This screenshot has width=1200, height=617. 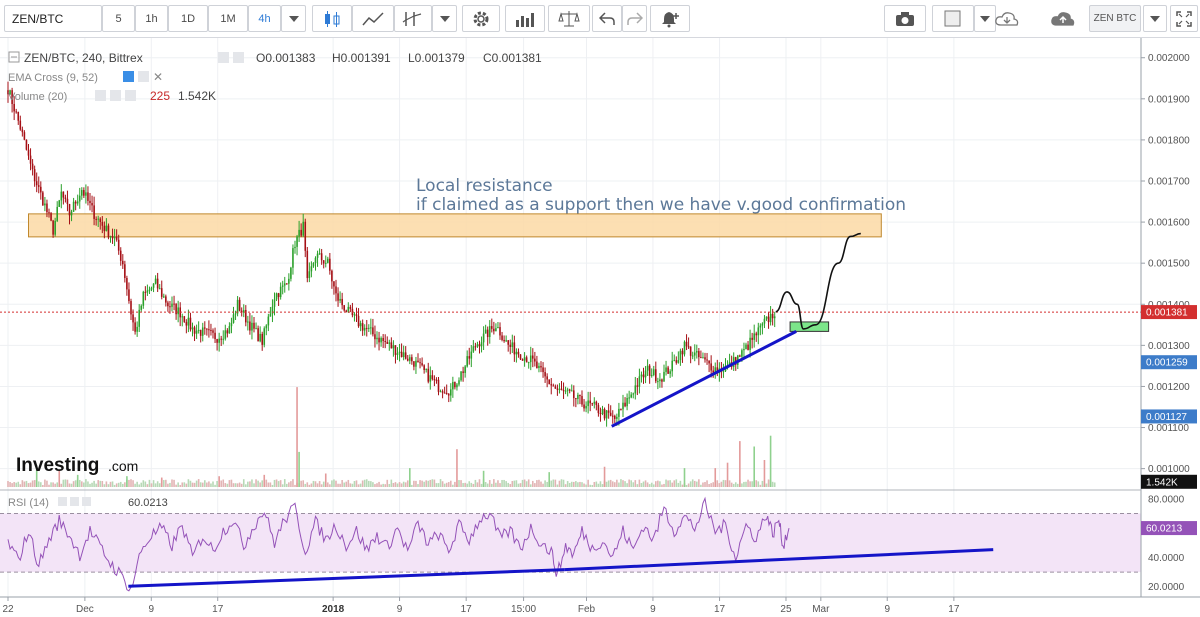 What do you see at coordinates (151, 18) in the screenshot?
I see `interval-1h-button: 1h` at bounding box center [151, 18].